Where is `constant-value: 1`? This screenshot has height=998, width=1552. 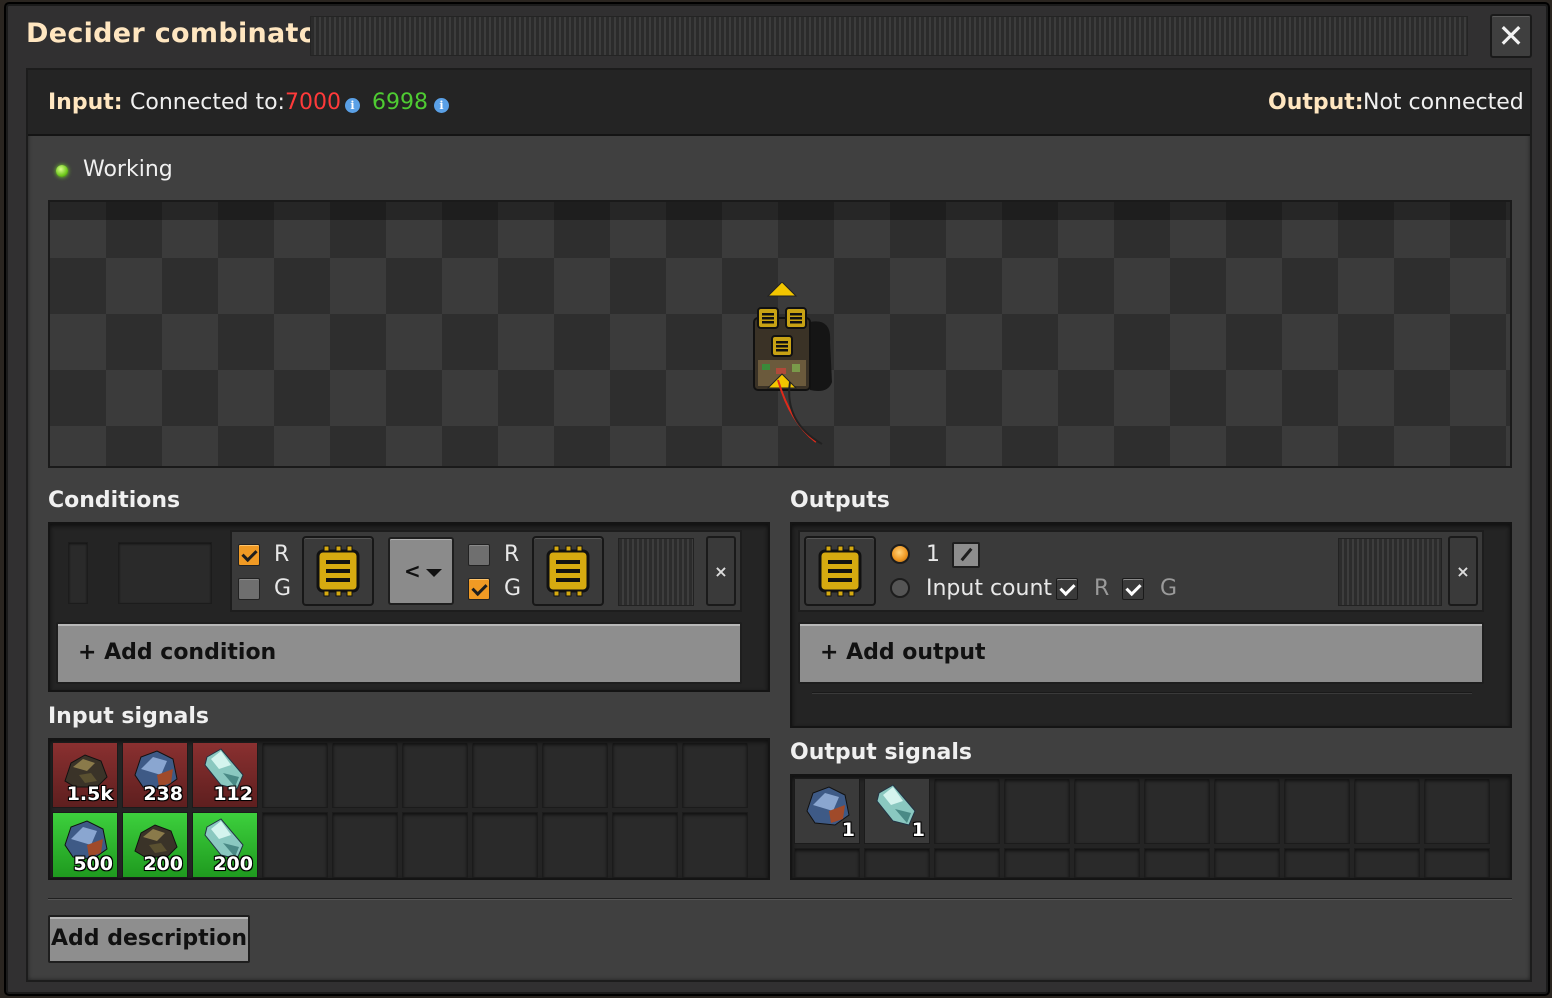
constant-value: 1 is located at coordinates (933, 554).